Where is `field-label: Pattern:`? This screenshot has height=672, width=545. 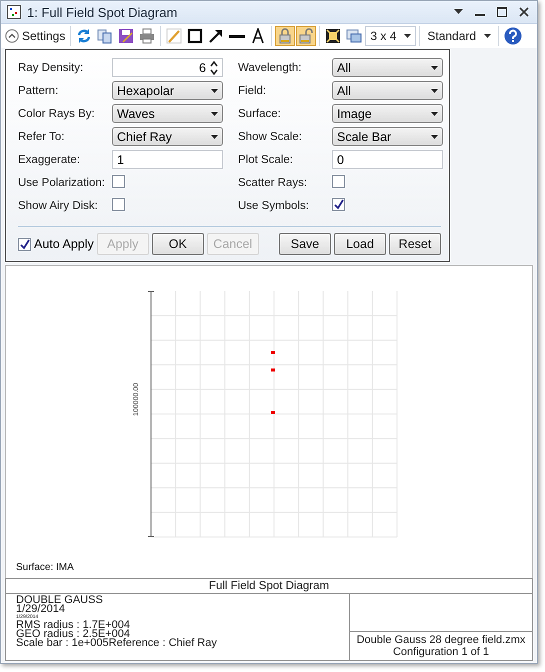
field-label: Pattern: is located at coordinates (39, 90).